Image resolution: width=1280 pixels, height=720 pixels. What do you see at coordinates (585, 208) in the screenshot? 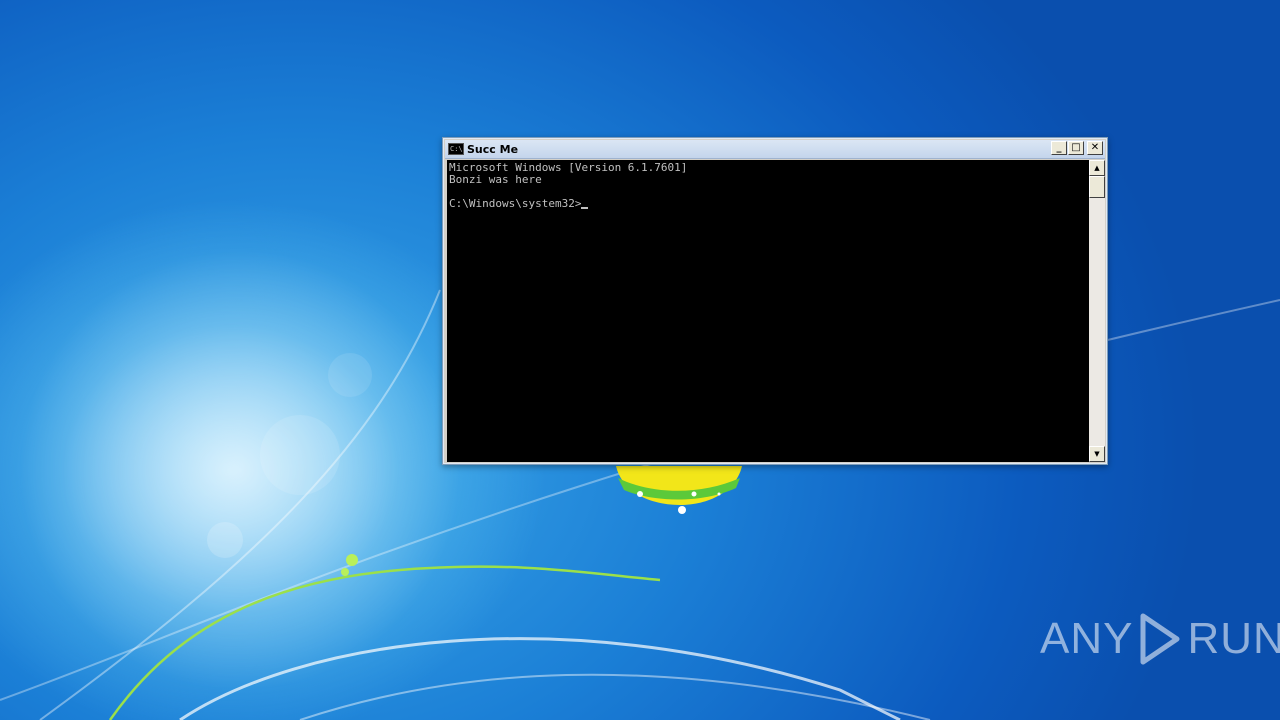
I see `text-cursor` at bounding box center [585, 208].